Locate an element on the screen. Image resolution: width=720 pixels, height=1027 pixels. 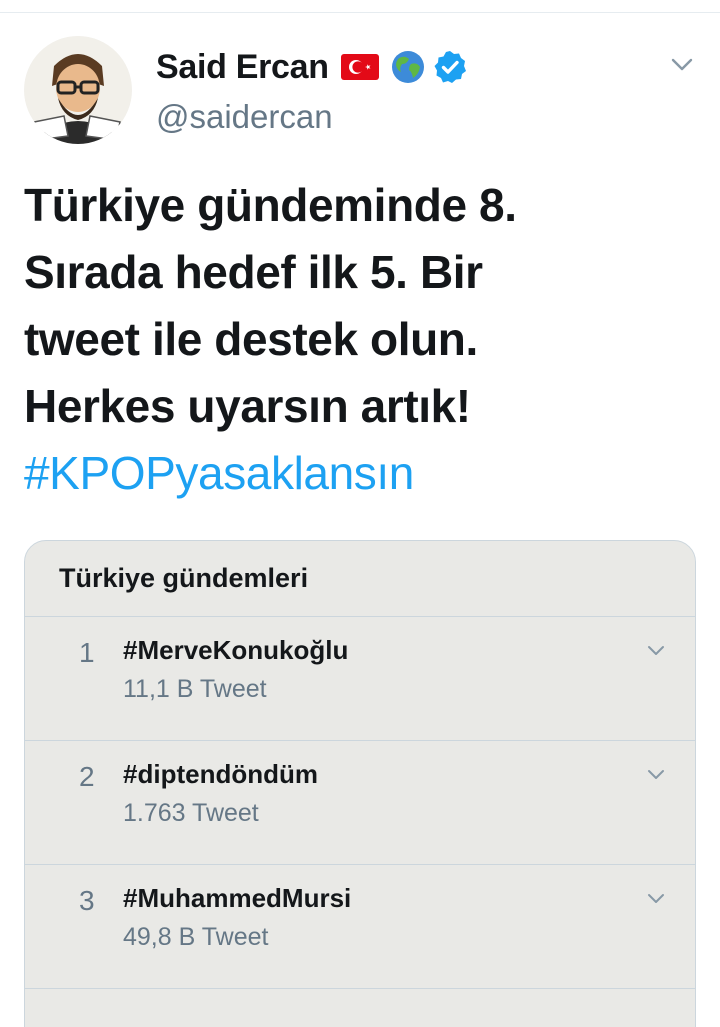
trend-rank: 2 is located at coordinates (87, 776).